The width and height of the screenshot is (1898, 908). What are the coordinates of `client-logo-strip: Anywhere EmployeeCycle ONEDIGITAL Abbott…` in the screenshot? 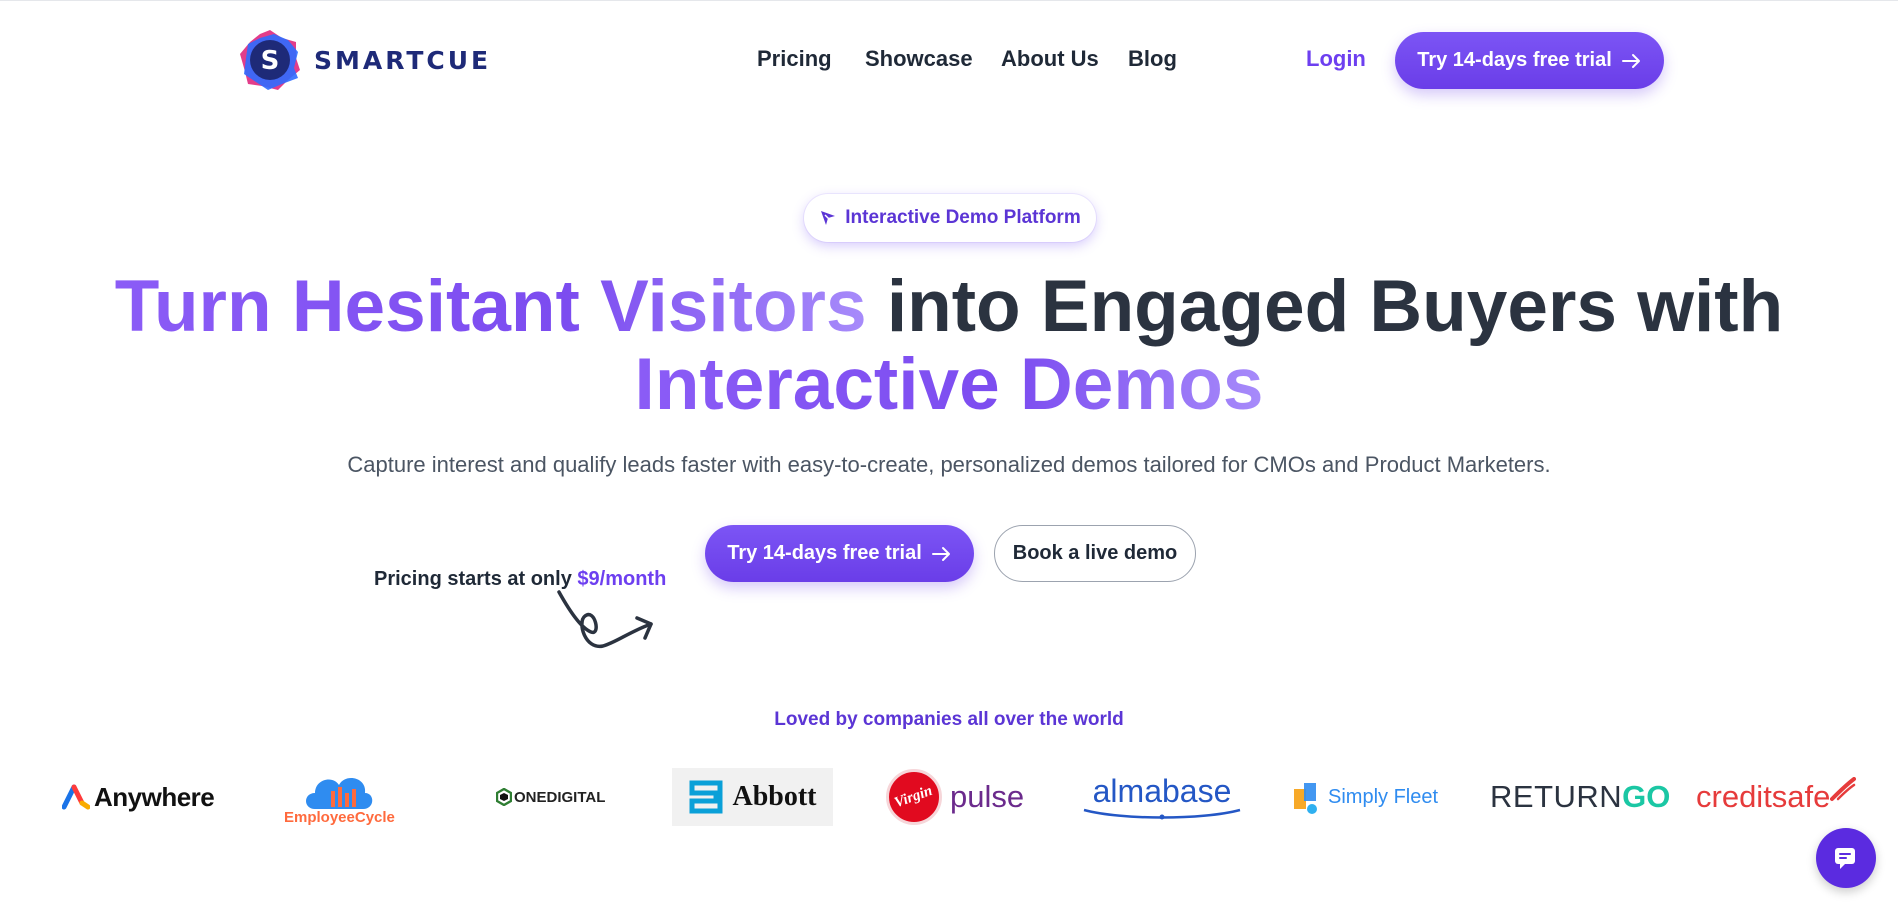 It's located at (949, 797).